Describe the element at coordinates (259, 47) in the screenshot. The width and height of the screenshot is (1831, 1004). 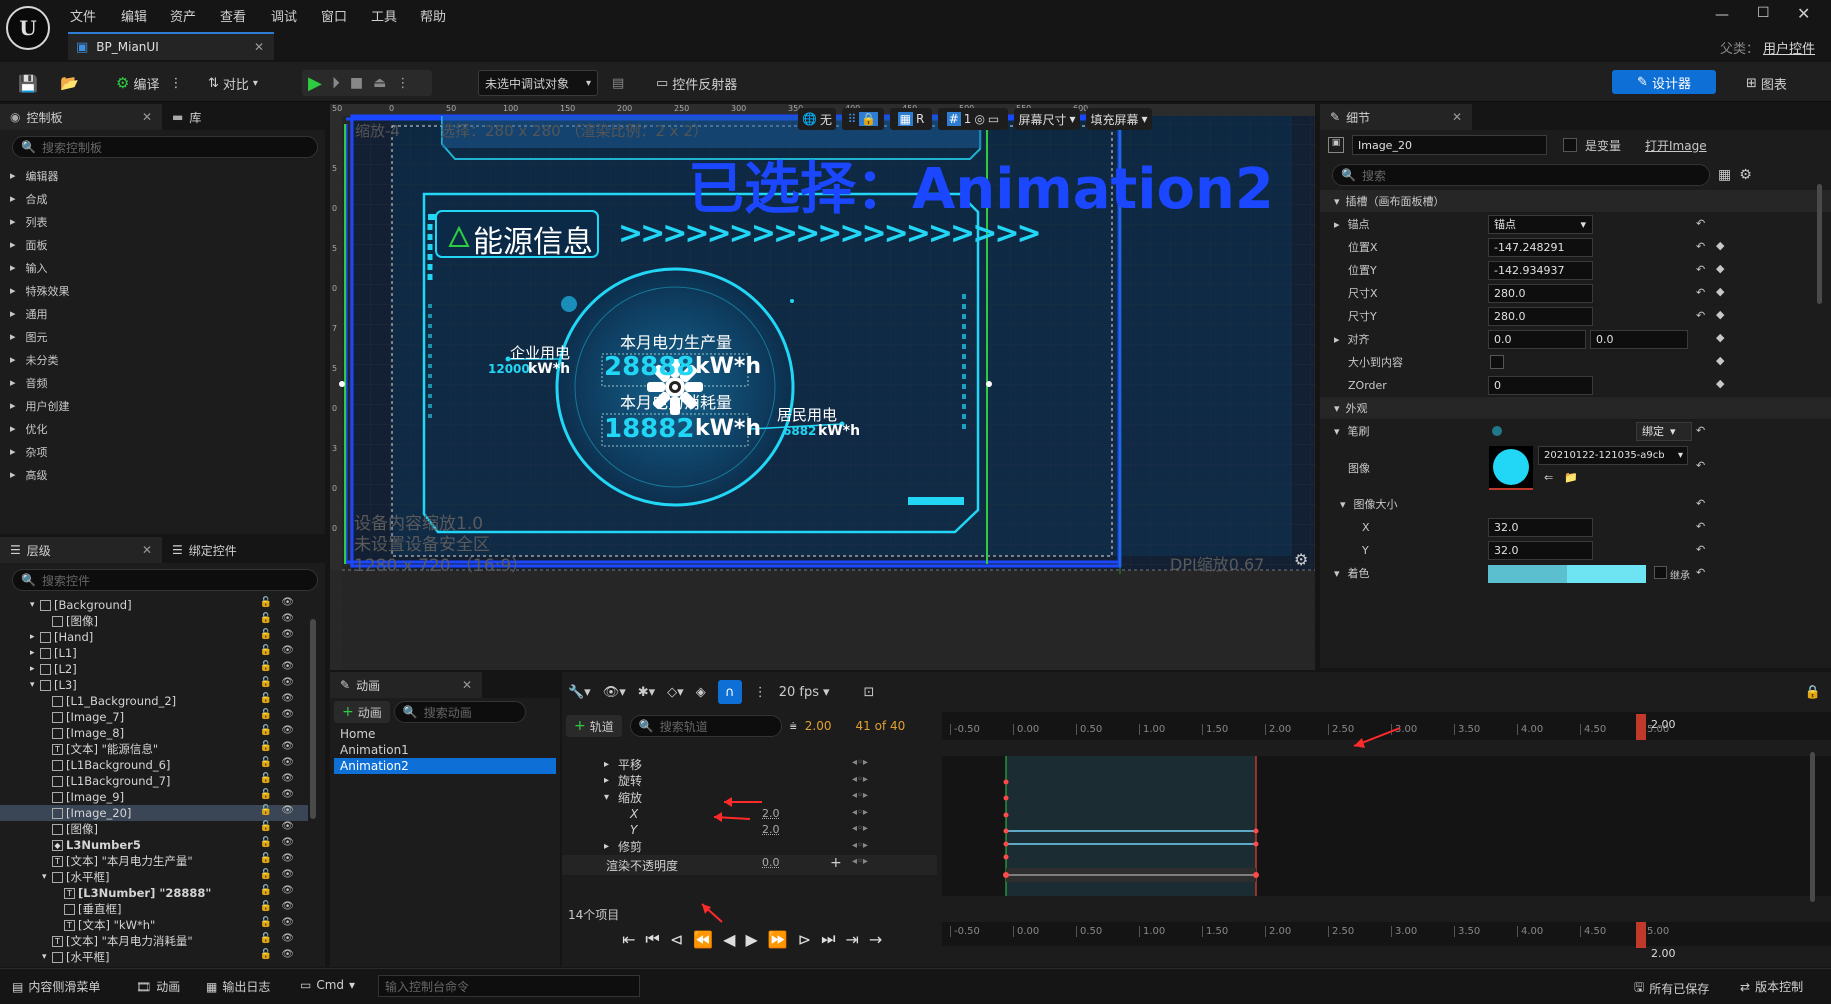
I see `close-tab-icon: ✕` at that location.